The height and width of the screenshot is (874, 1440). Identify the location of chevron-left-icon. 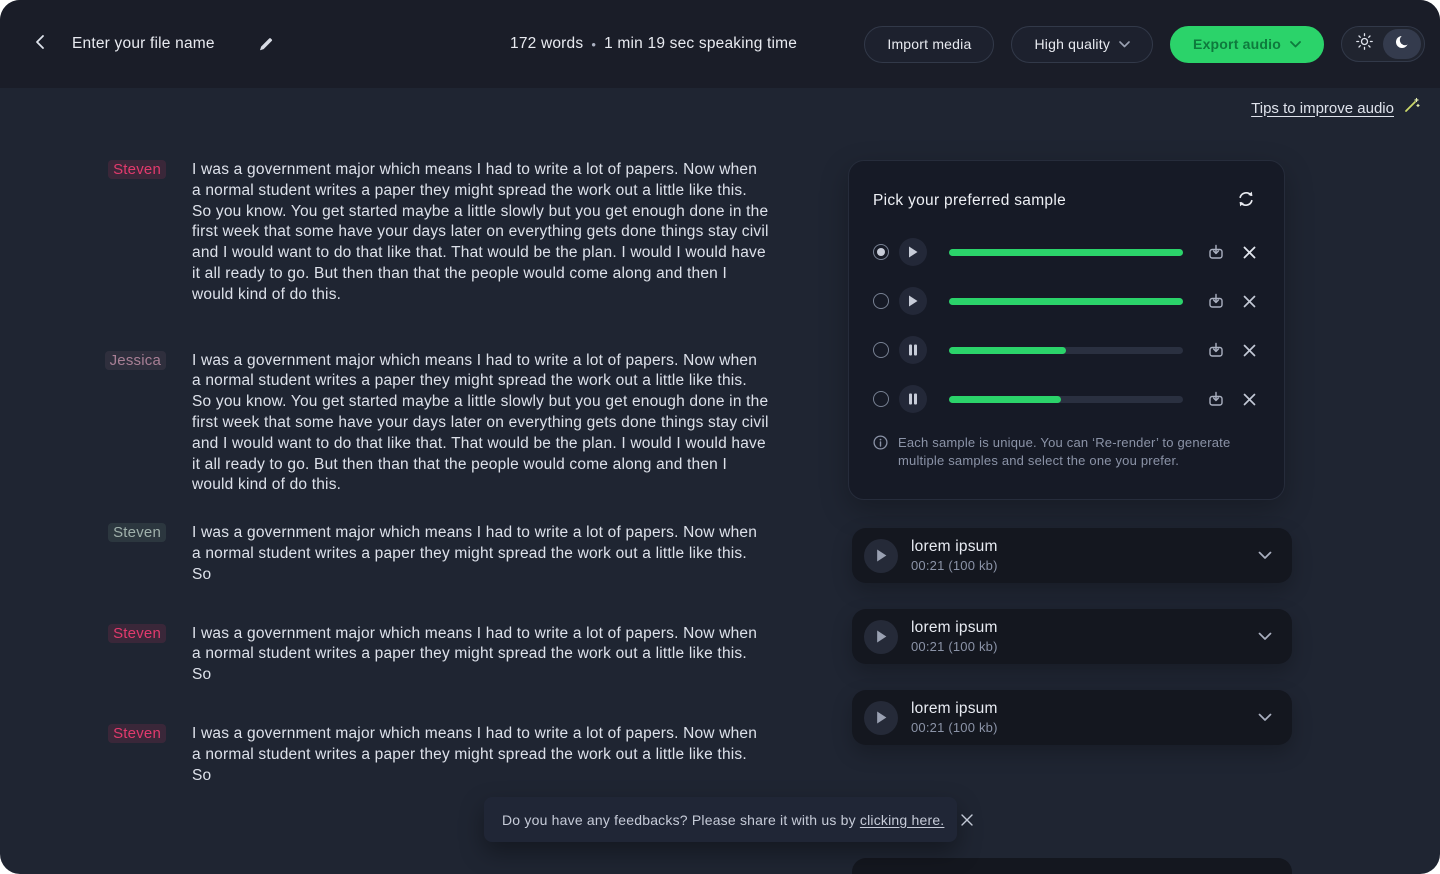
(40, 44).